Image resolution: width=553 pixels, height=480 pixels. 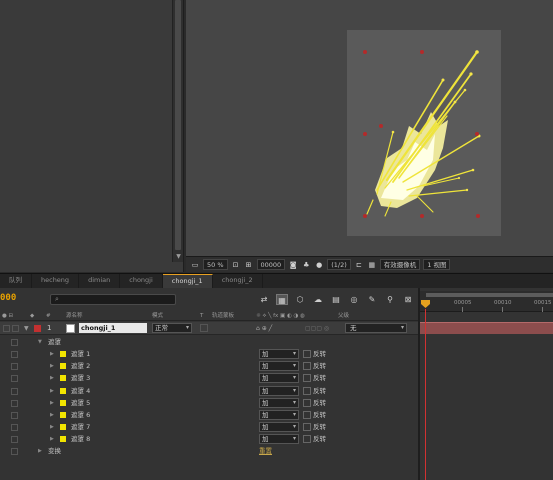 I want to click on source-name-header: 源名称, so click(x=74, y=316).